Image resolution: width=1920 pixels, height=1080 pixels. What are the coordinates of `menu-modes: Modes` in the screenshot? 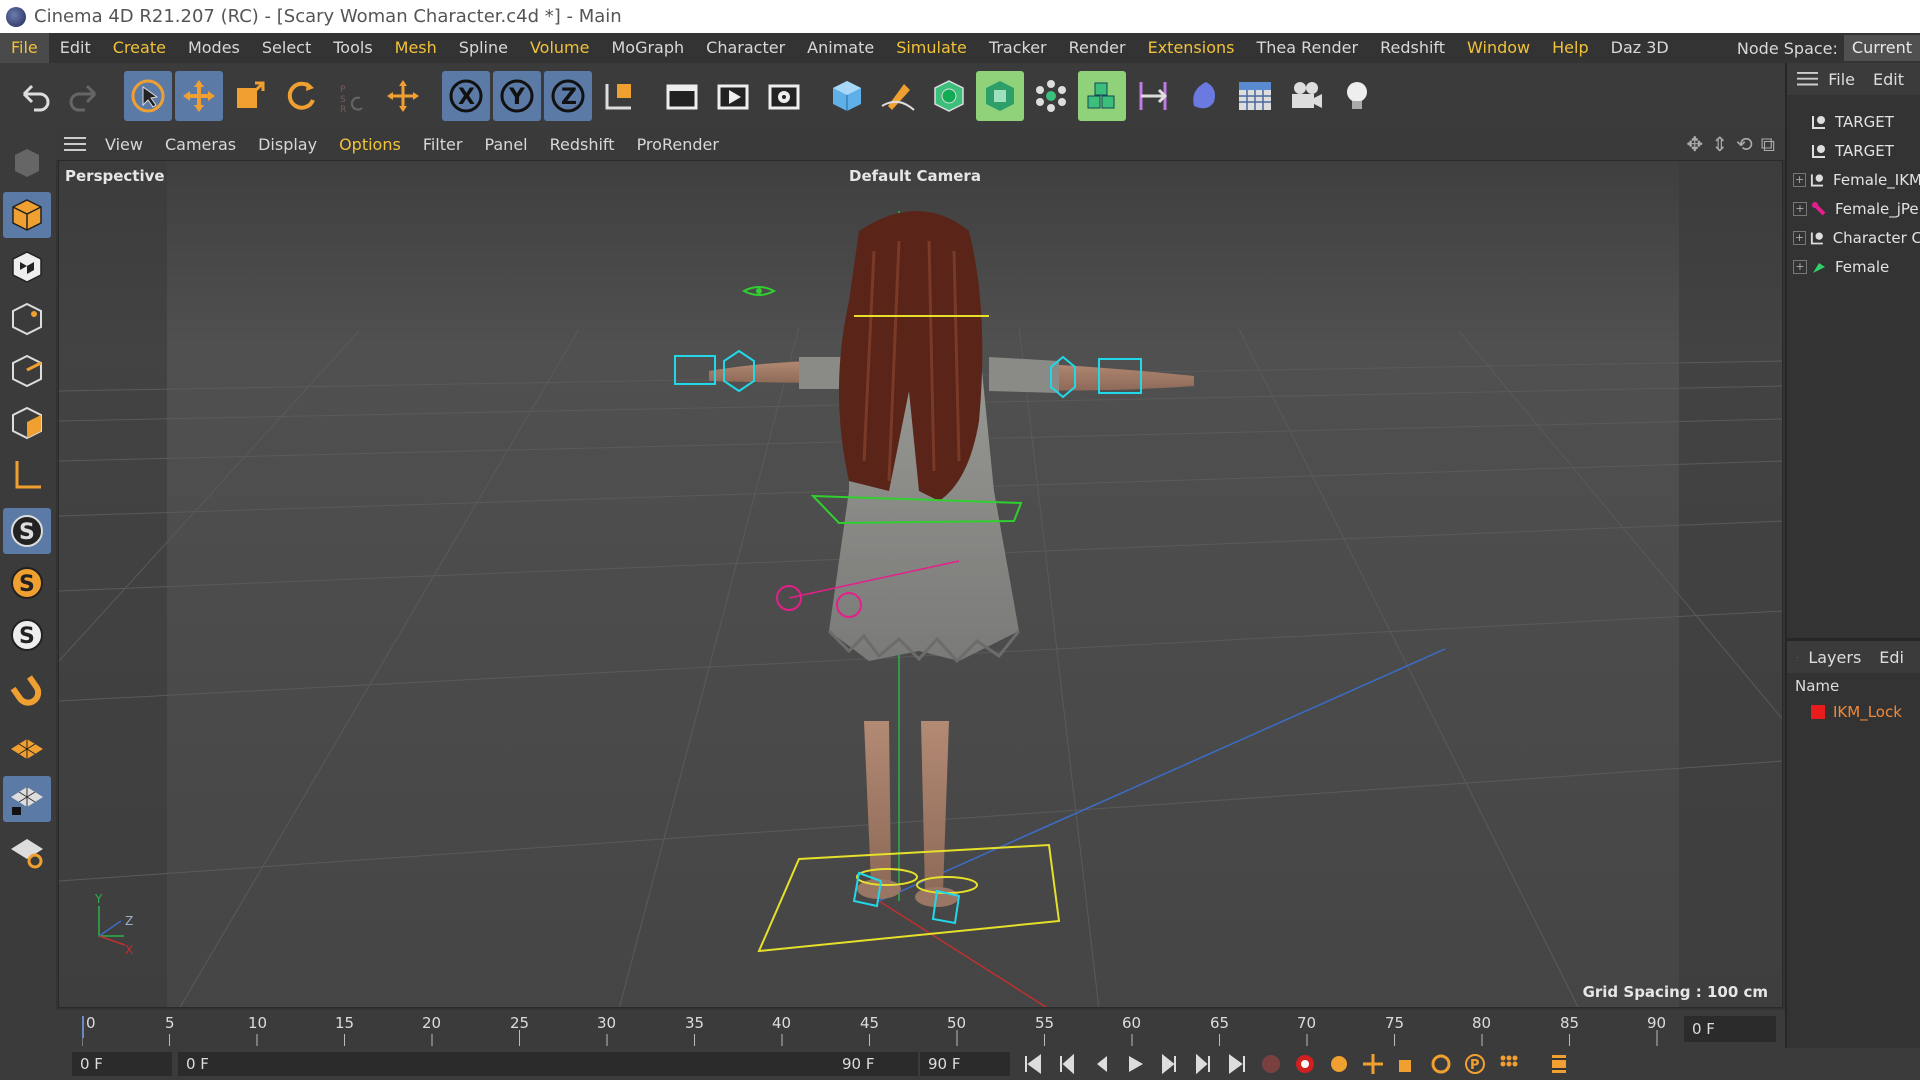 It's located at (214, 48).